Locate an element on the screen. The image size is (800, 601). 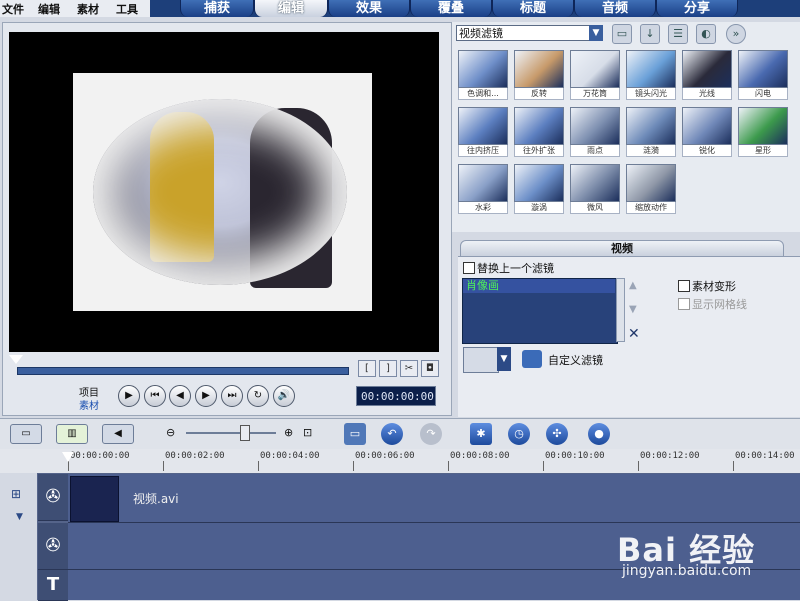
tab-title: 标题 is located at coordinates (533, 8).